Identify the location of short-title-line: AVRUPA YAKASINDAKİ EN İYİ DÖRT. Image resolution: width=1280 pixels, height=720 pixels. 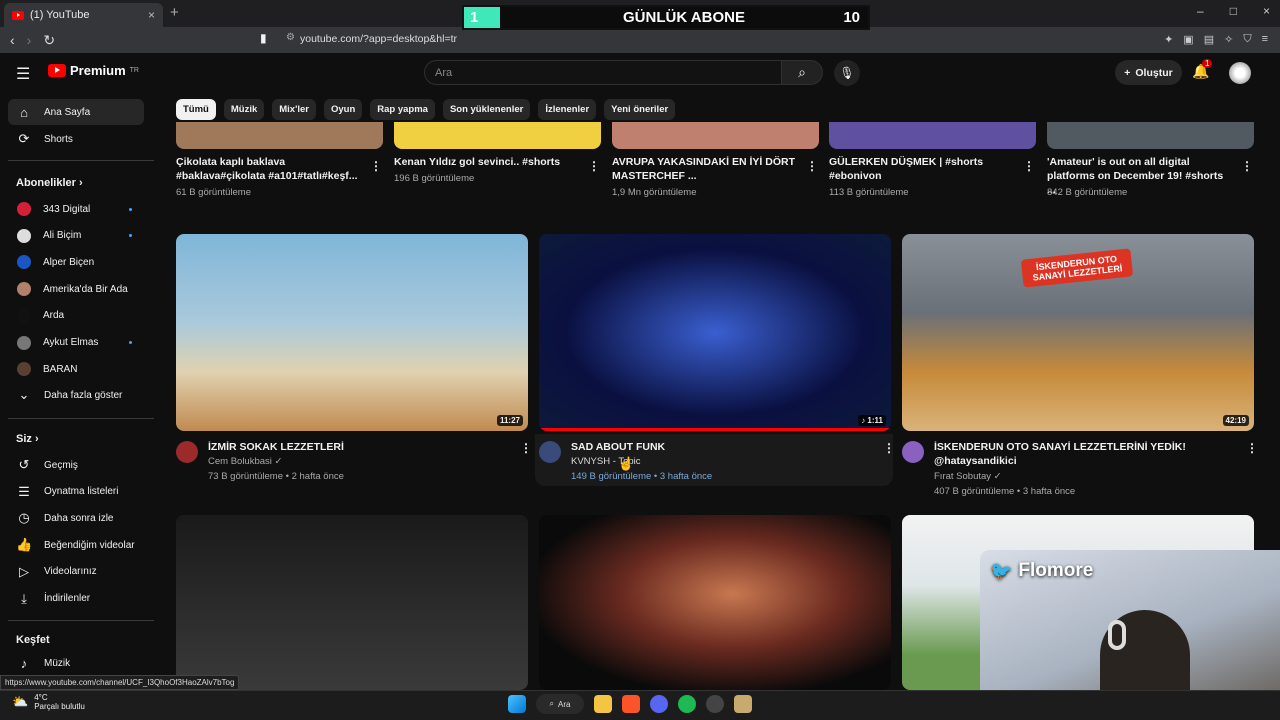
(703, 162).